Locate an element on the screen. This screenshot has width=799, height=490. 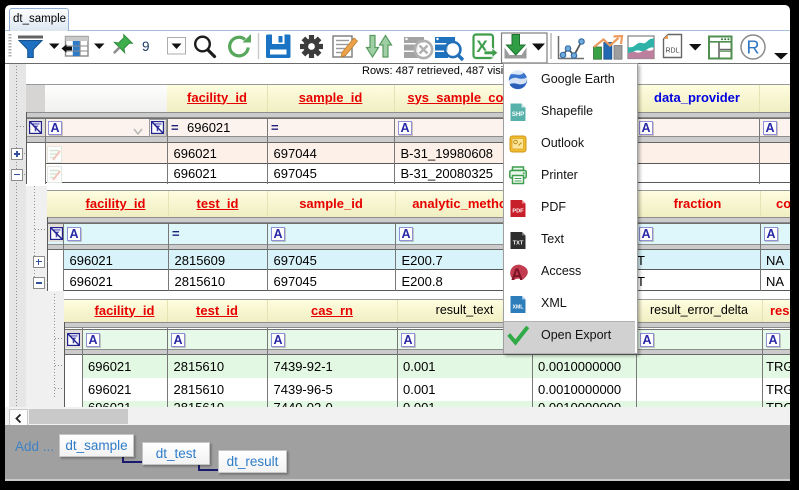
svg-text: TXT is located at coordinates (518, 244).